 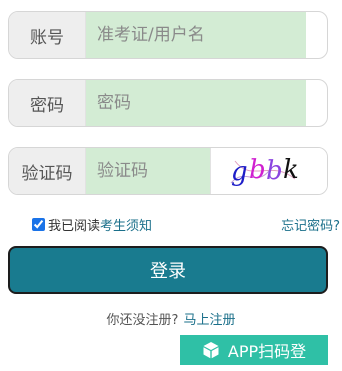 I want to click on username-field: 账号, so click(x=168, y=35).